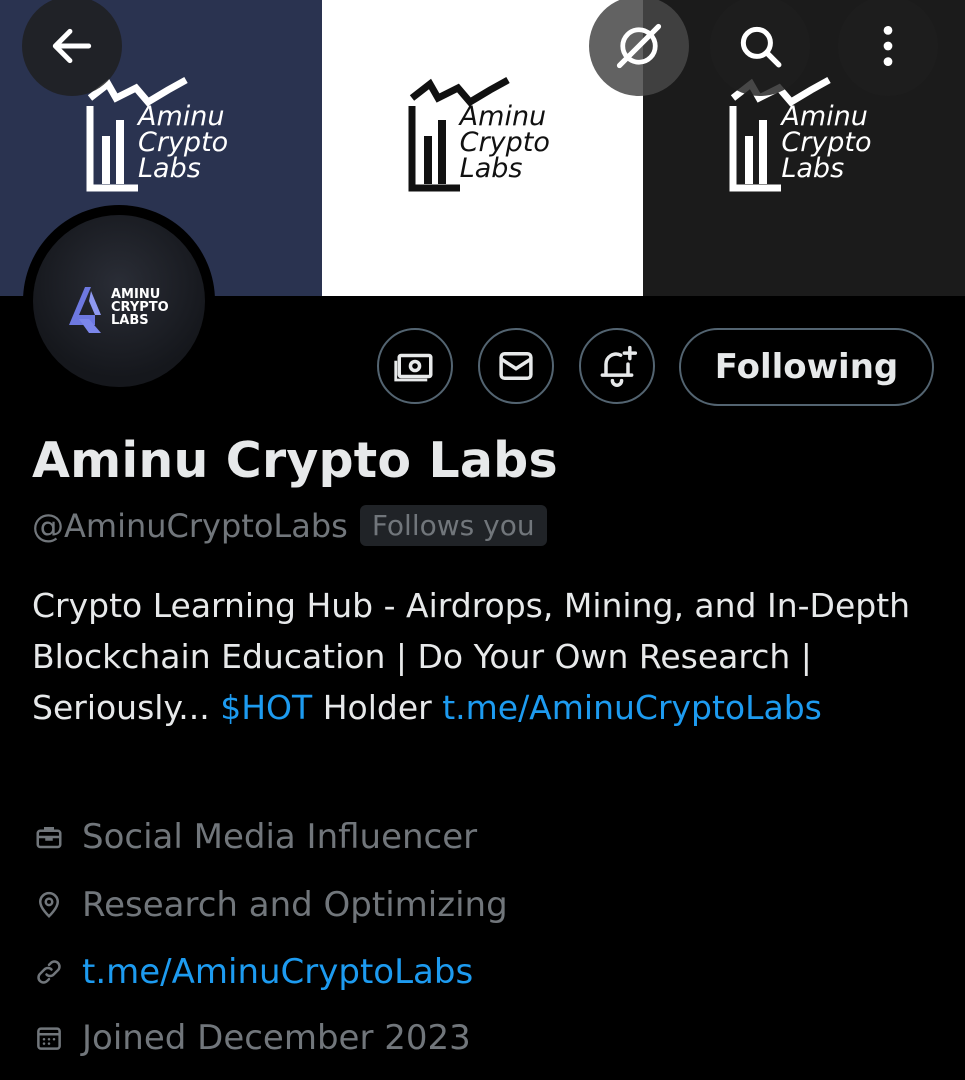 This screenshot has width=965, height=1080. I want to click on bell-plus-icon, so click(619, 366).